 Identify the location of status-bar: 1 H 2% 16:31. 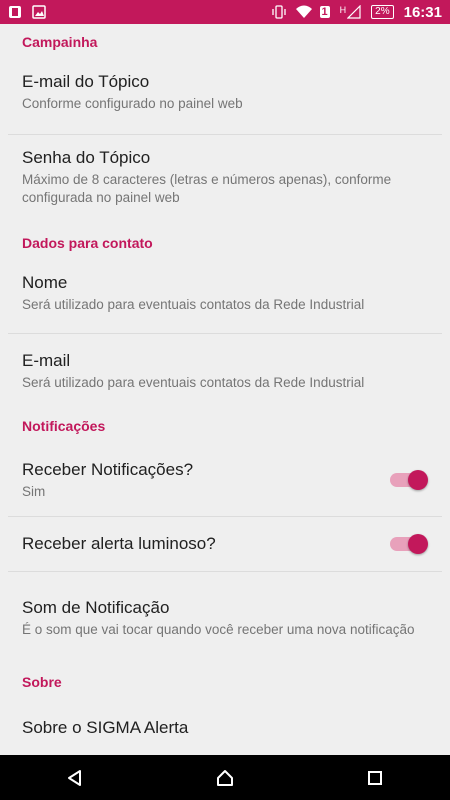
(225, 12).